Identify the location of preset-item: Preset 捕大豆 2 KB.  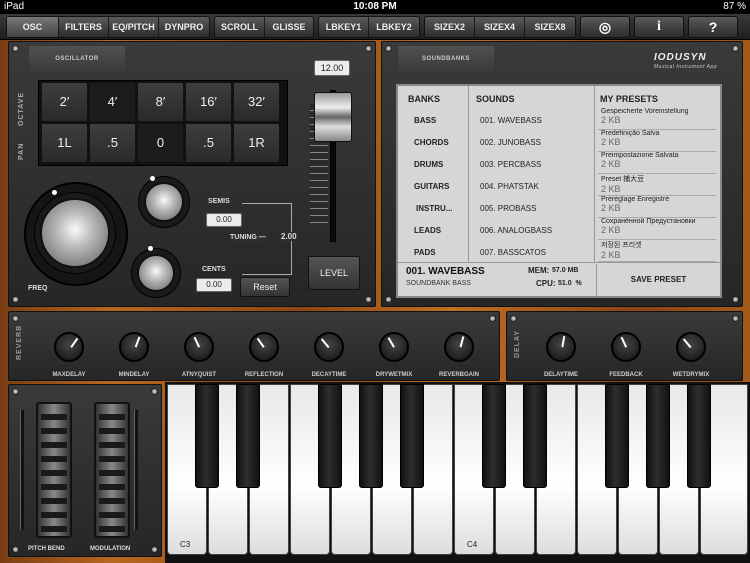
(657, 185).